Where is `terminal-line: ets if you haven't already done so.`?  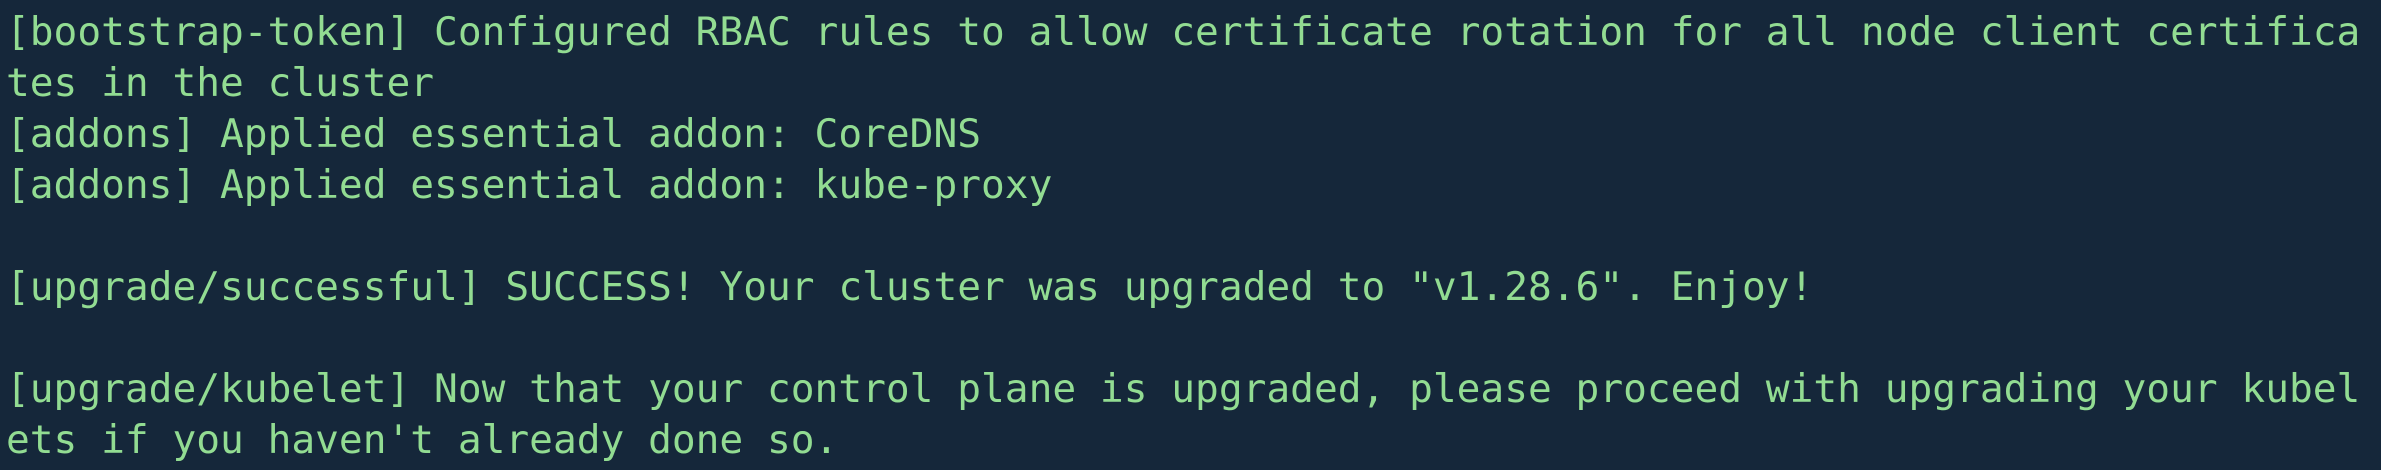 terminal-line: ets if you haven't already done so. is located at coordinates (422, 440).